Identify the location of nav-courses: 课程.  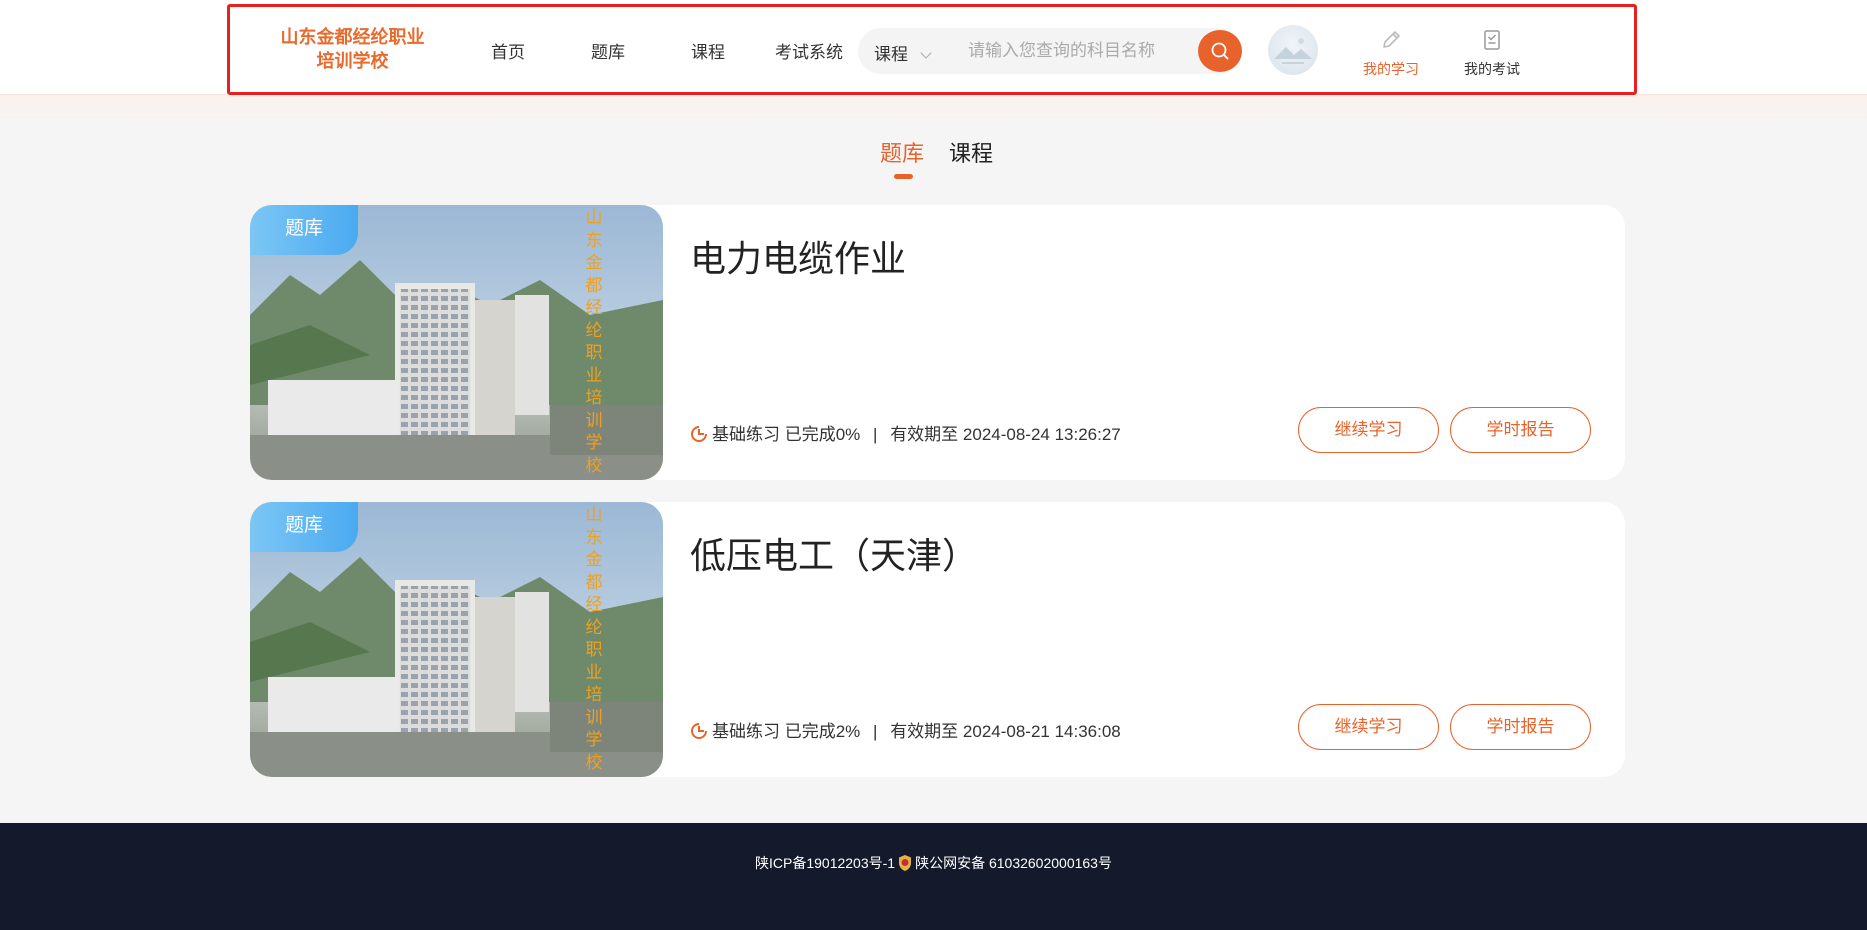
(708, 50).